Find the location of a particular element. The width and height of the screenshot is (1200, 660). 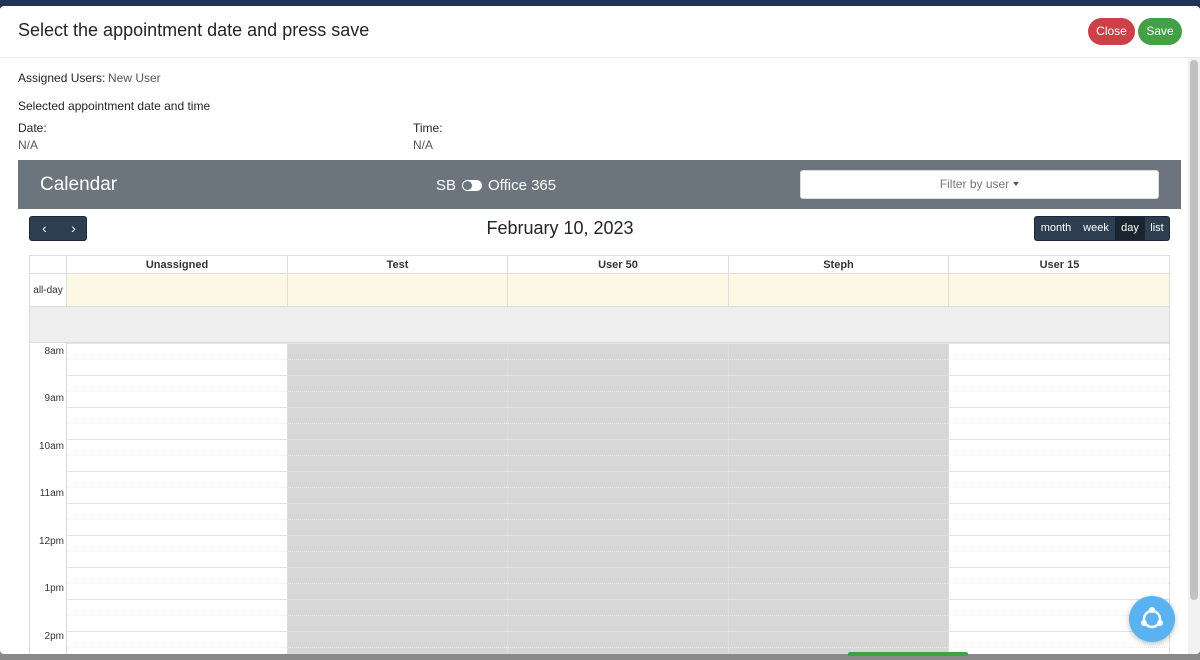

view-day-button: day is located at coordinates (1130, 228).